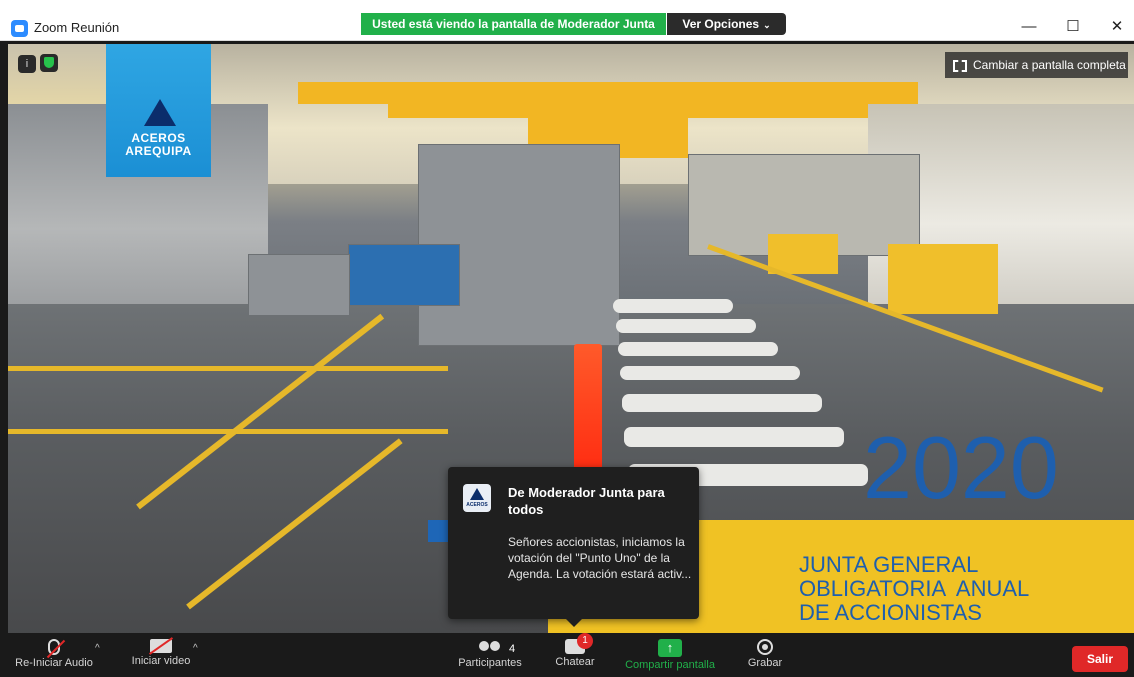  I want to click on record-button: Grabar, so click(765, 655).